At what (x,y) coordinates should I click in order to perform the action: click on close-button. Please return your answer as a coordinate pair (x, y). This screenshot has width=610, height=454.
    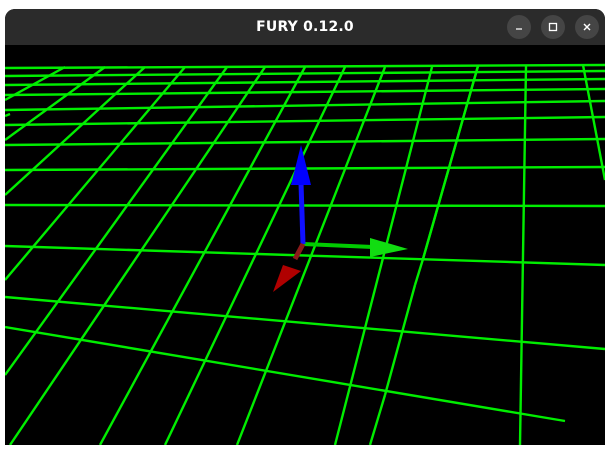
    Looking at the image, I should click on (587, 27).